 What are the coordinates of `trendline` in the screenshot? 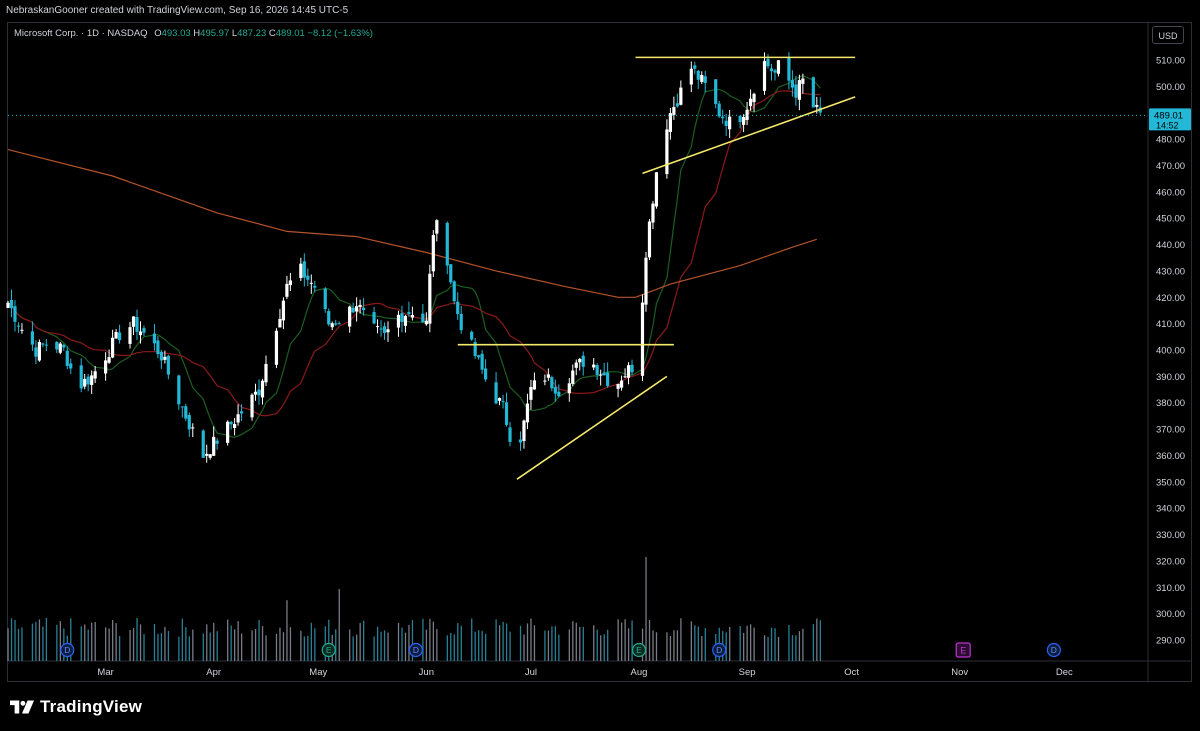 It's located at (592, 427).